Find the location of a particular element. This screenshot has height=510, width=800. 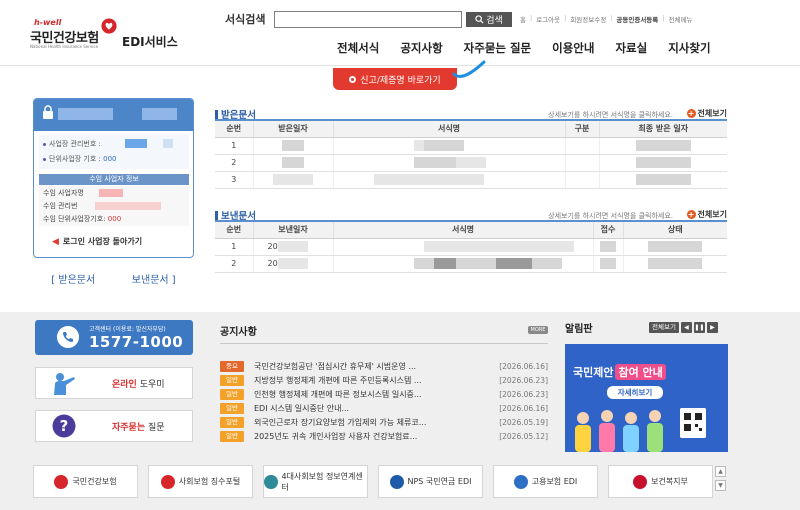

partner-down-button: ▼ is located at coordinates (720, 485).